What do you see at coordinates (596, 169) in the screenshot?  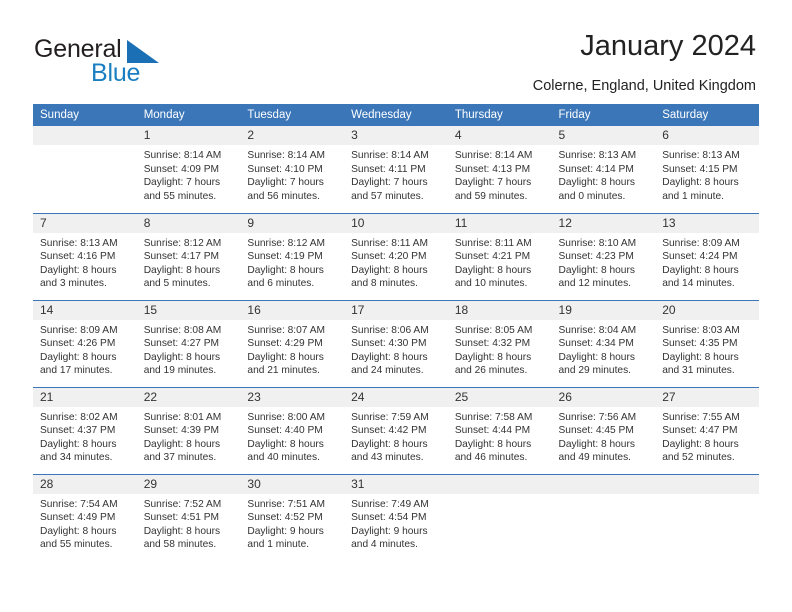 I see `sunset-text: Sunset: 4:14 PM` at bounding box center [596, 169].